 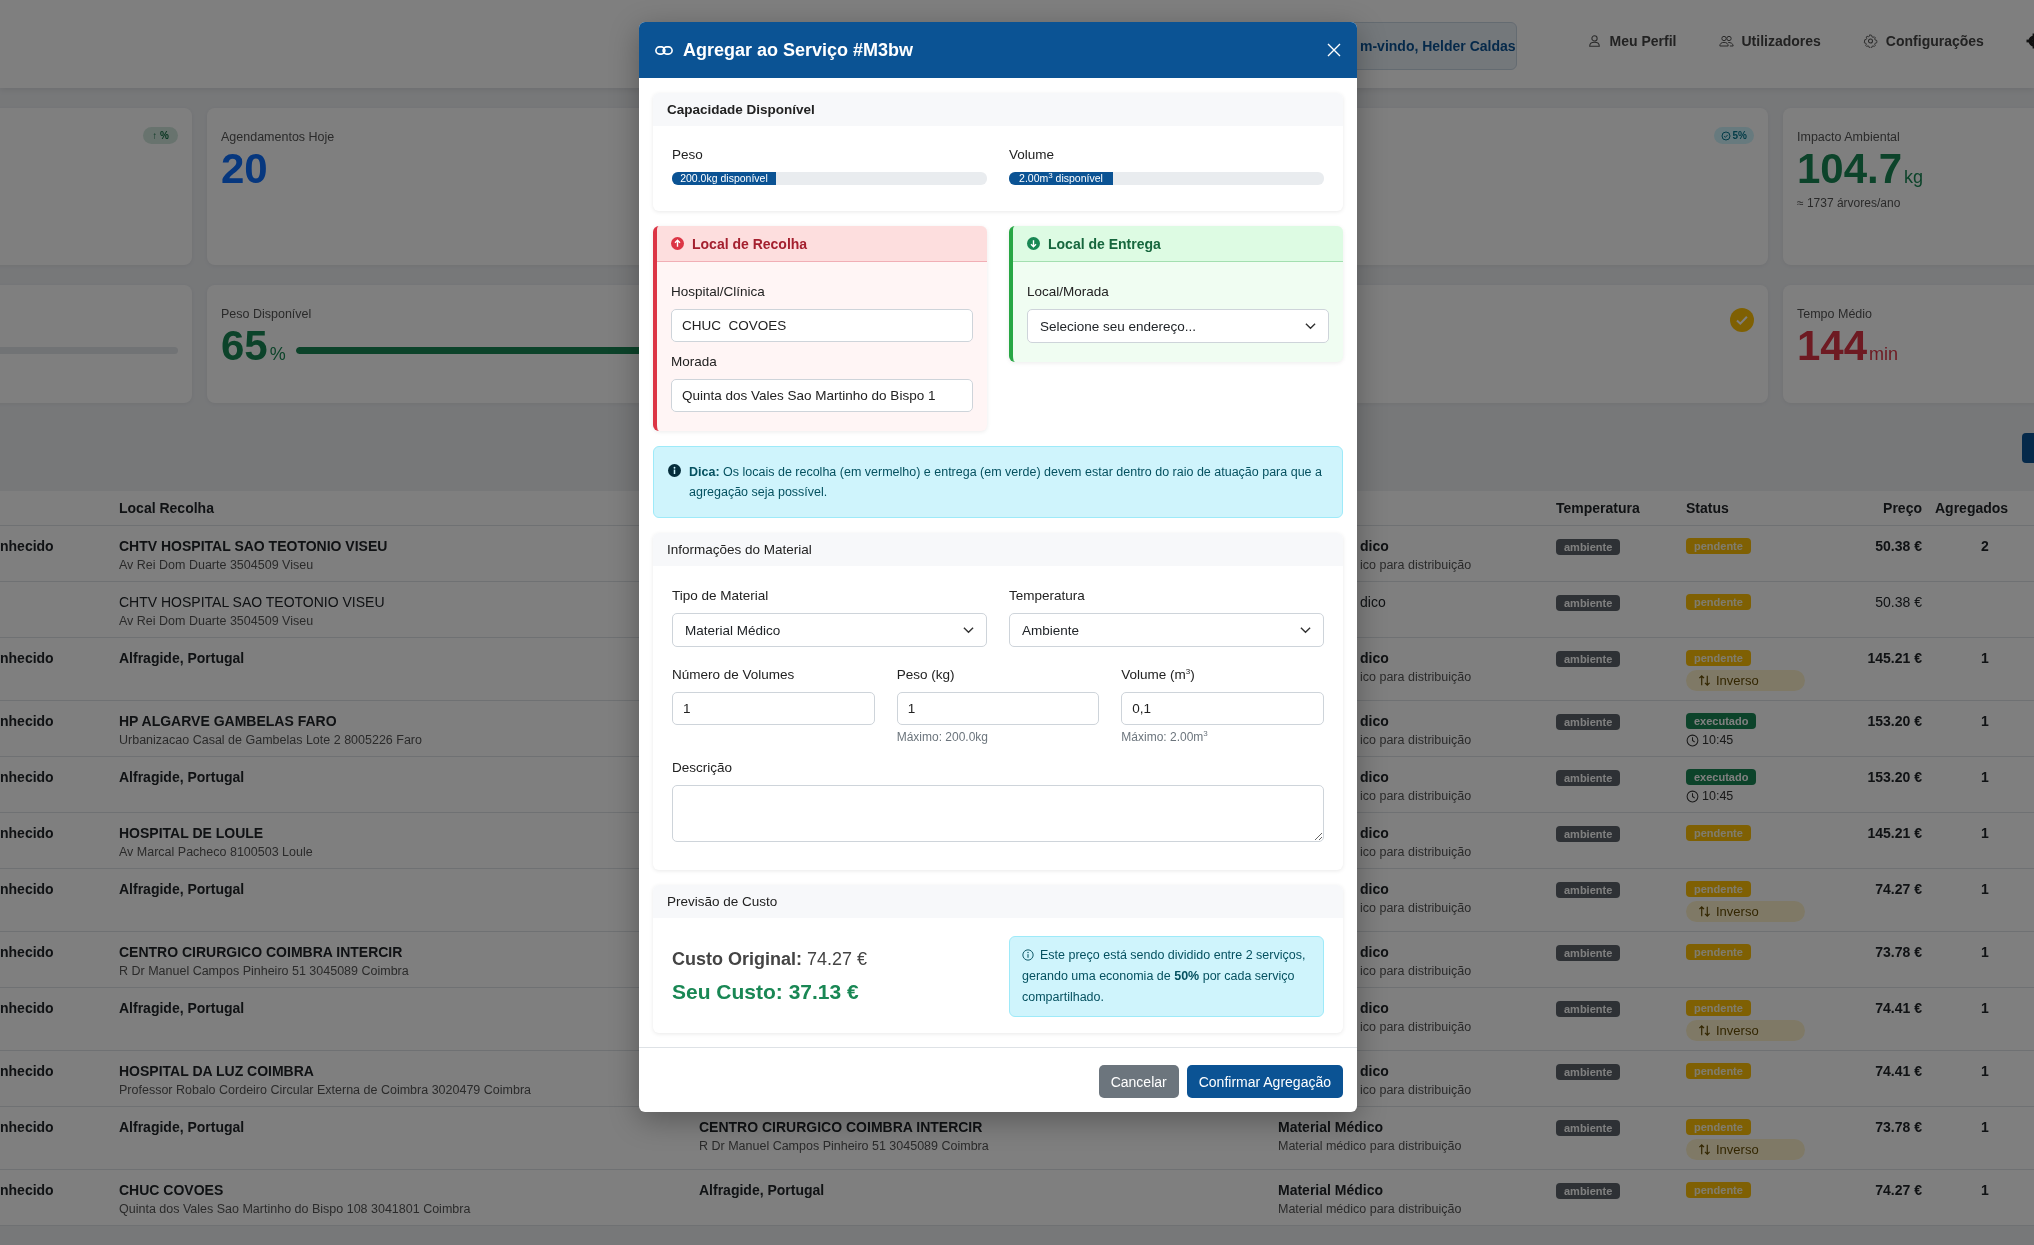 What do you see at coordinates (844, 1146) in the screenshot?
I see `delivery-address: R Dr Manuel Campos Pinheiro 51 3045089 Coimbra` at bounding box center [844, 1146].